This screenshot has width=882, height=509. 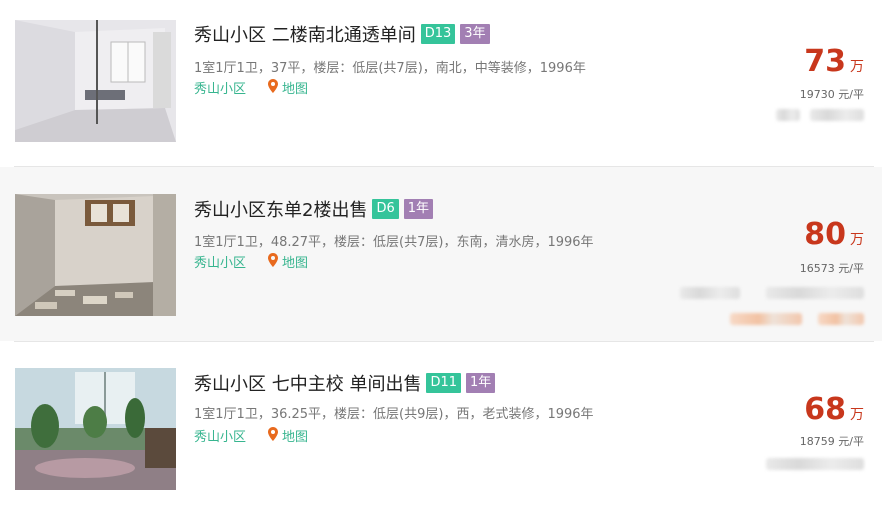 I want to click on listing-code-badge: D11, so click(x=444, y=383).